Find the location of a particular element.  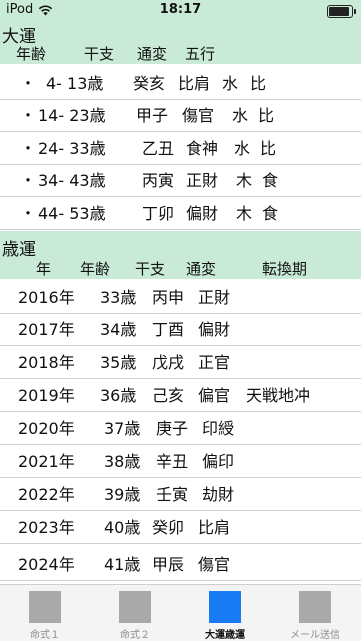

daiun-col-kanshi: 干支 is located at coordinates (99, 54).